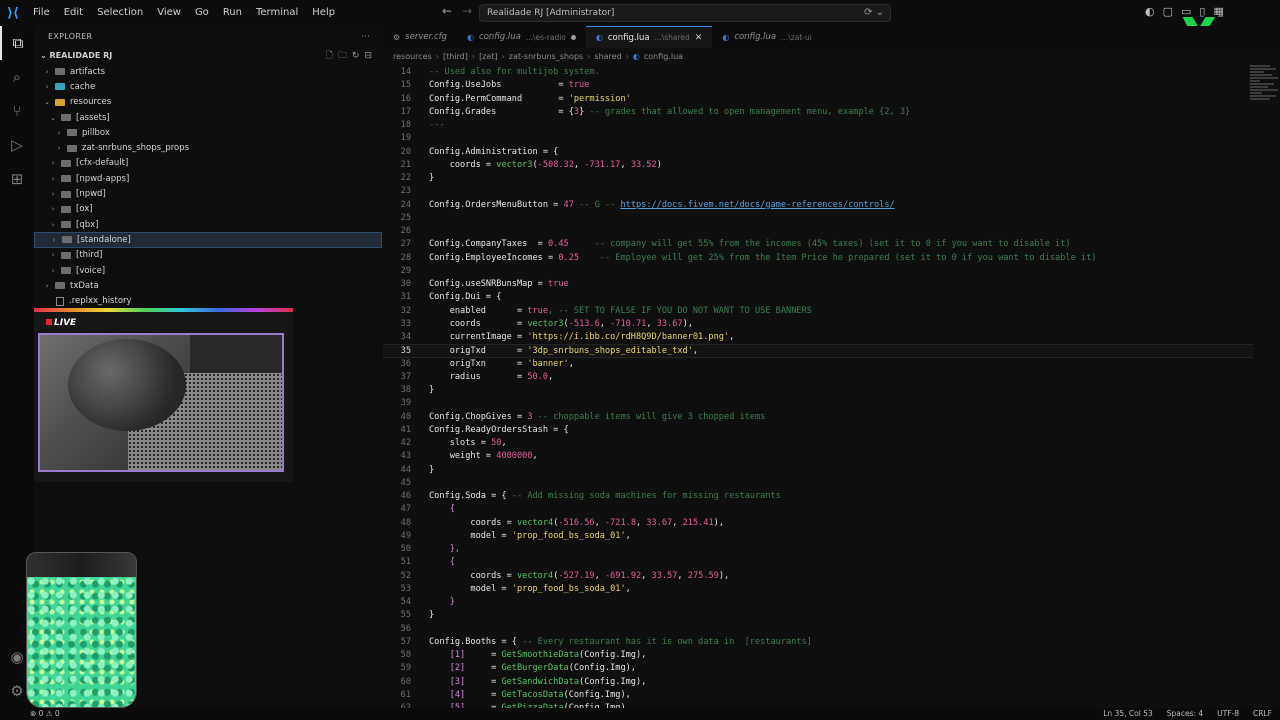  I want to click on code-line: 61 [4] = GetTacosData(Config.Img),, so click(818, 695).